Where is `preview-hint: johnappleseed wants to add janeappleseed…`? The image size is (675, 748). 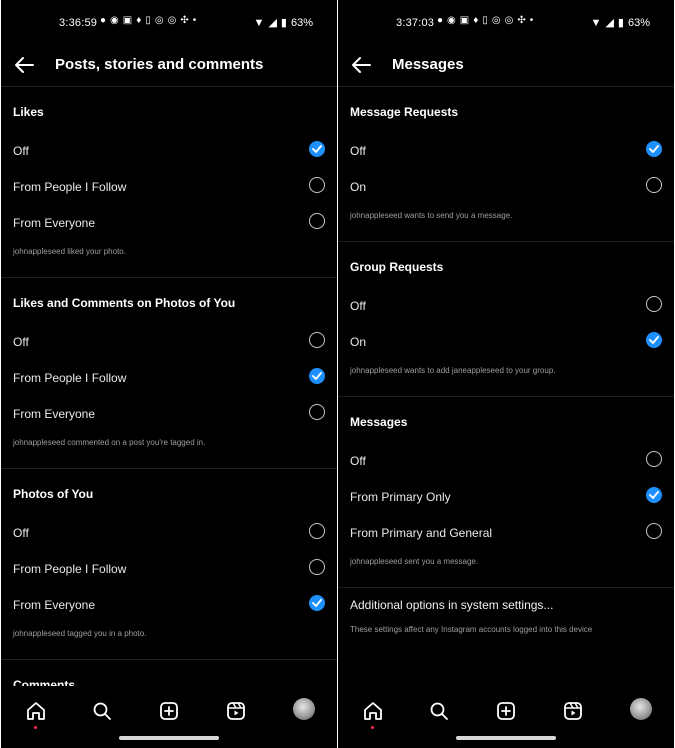 preview-hint: johnappleseed wants to add janeappleseed… is located at coordinates (453, 370).